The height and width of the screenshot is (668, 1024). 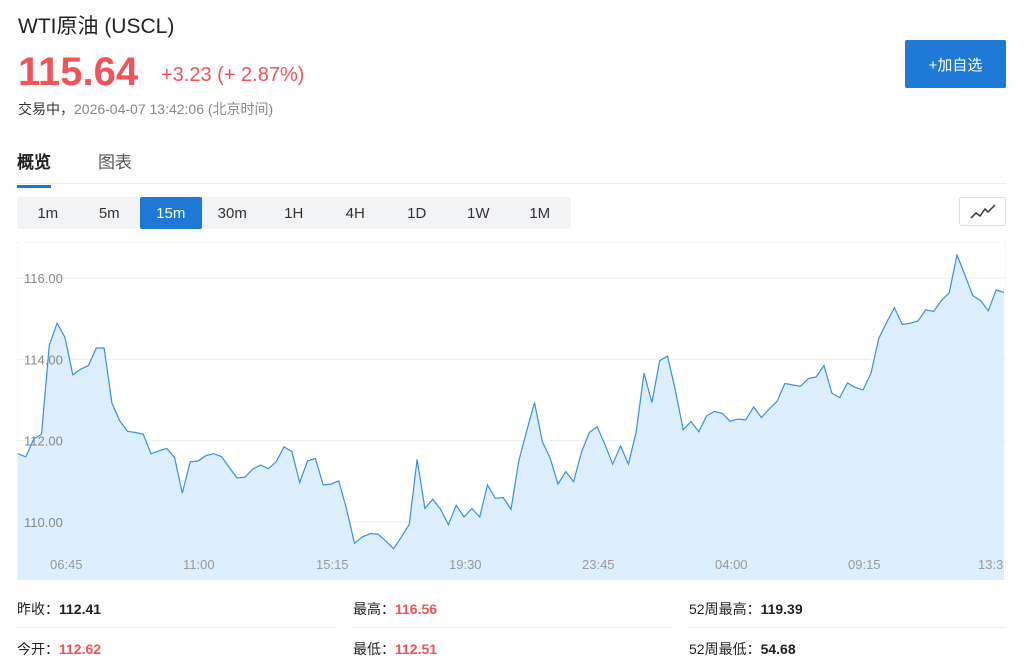 What do you see at coordinates (38, 609) in the screenshot?
I see `stat-label: 昨收：` at bounding box center [38, 609].